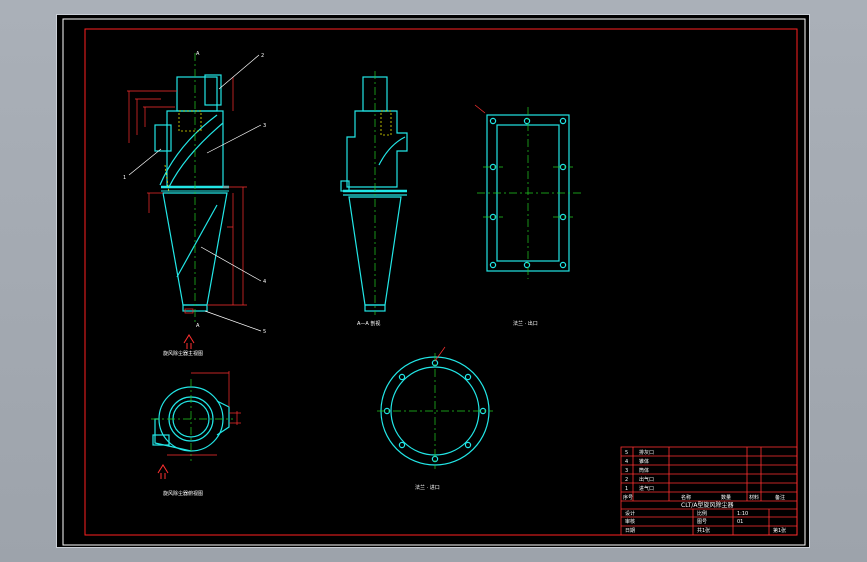  I want to click on part-row-name: 锥体, so click(644, 461).